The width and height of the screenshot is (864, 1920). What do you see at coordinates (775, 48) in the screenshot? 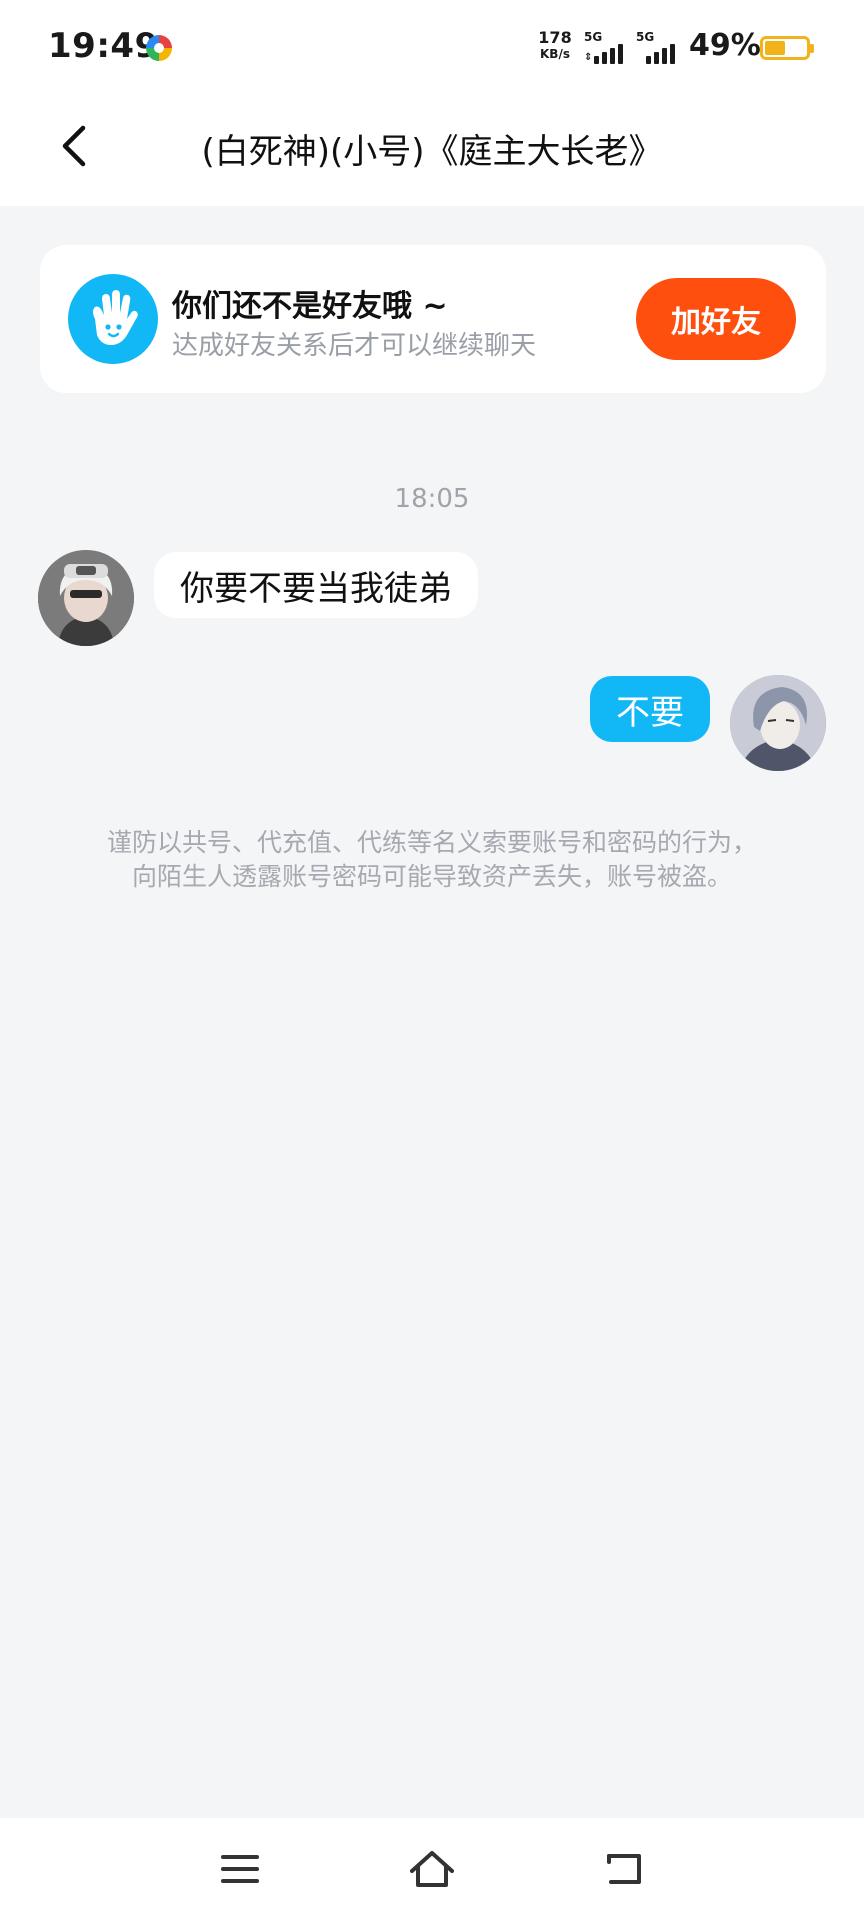
I see `battery-level-fill` at bounding box center [775, 48].